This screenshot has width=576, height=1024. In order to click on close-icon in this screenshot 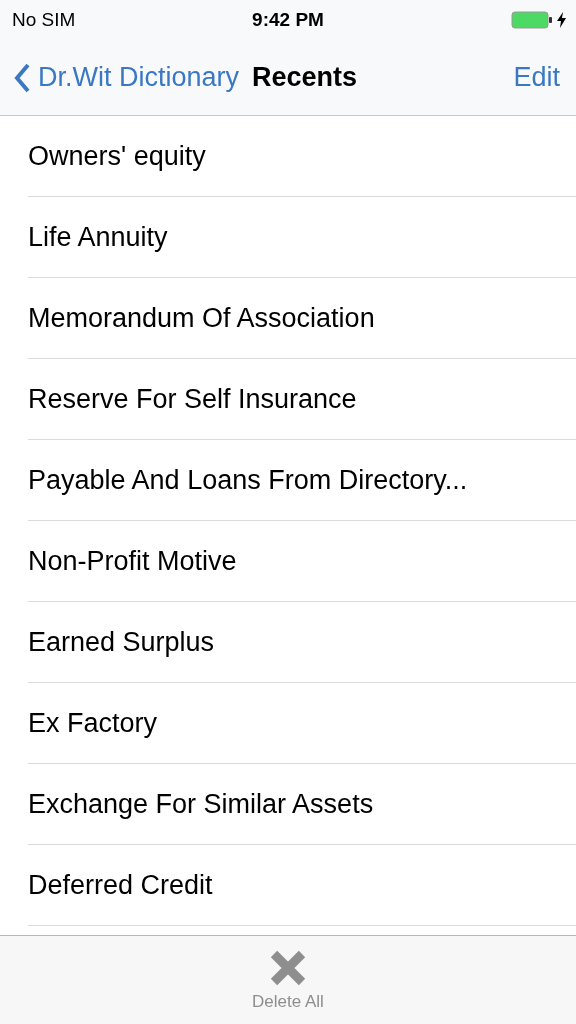, I will do `click(288, 968)`.